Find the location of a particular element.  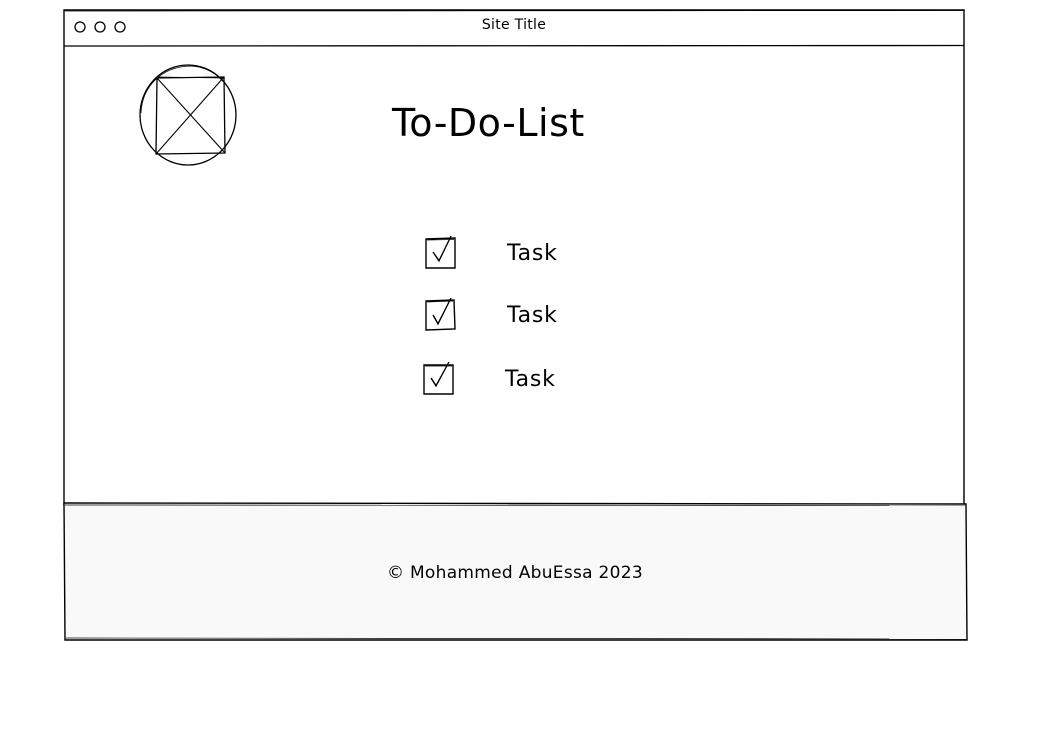

window-title: Site Title is located at coordinates (514, 25).